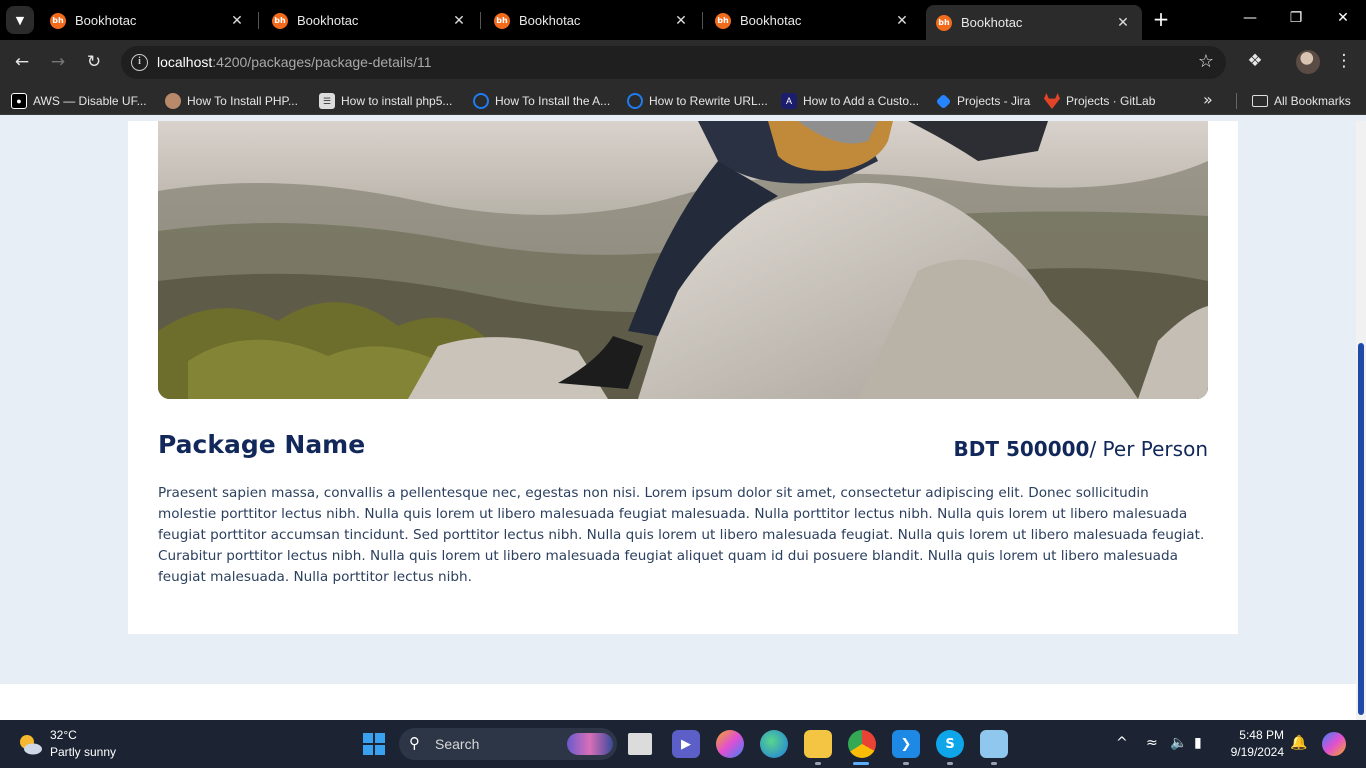 The height and width of the screenshot is (768, 1366). I want to click on chrome-icon, so click(862, 744).